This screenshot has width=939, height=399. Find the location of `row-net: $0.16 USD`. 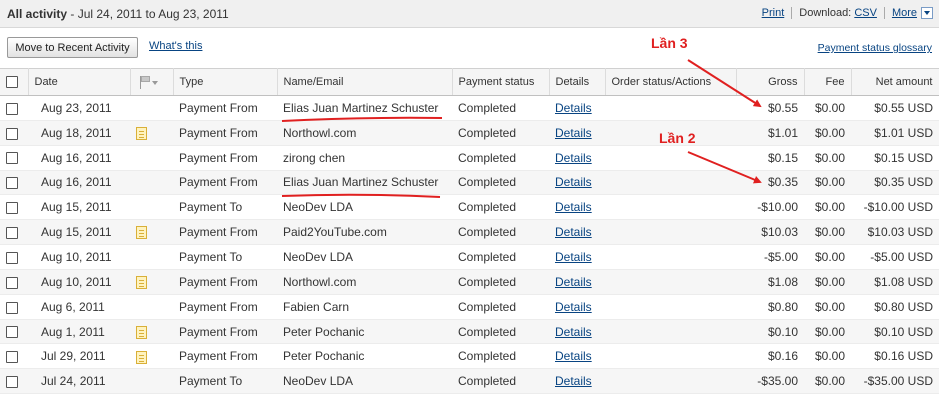

row-net: $0.16 USD is located at coordinates (895, 356).